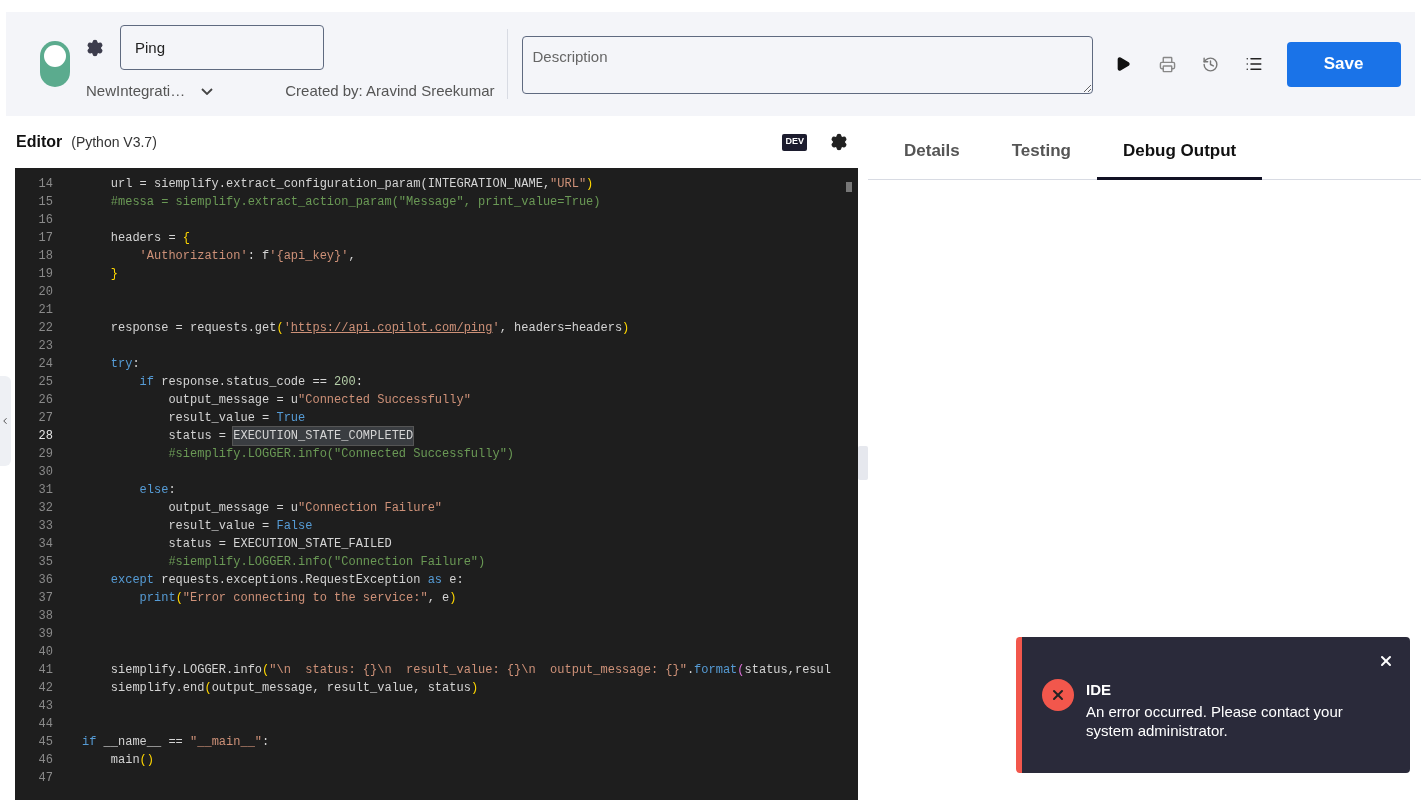 This screenshot has width=1421, height=800. I want to click on language-label: (Python V3.7), so click(114, 142).